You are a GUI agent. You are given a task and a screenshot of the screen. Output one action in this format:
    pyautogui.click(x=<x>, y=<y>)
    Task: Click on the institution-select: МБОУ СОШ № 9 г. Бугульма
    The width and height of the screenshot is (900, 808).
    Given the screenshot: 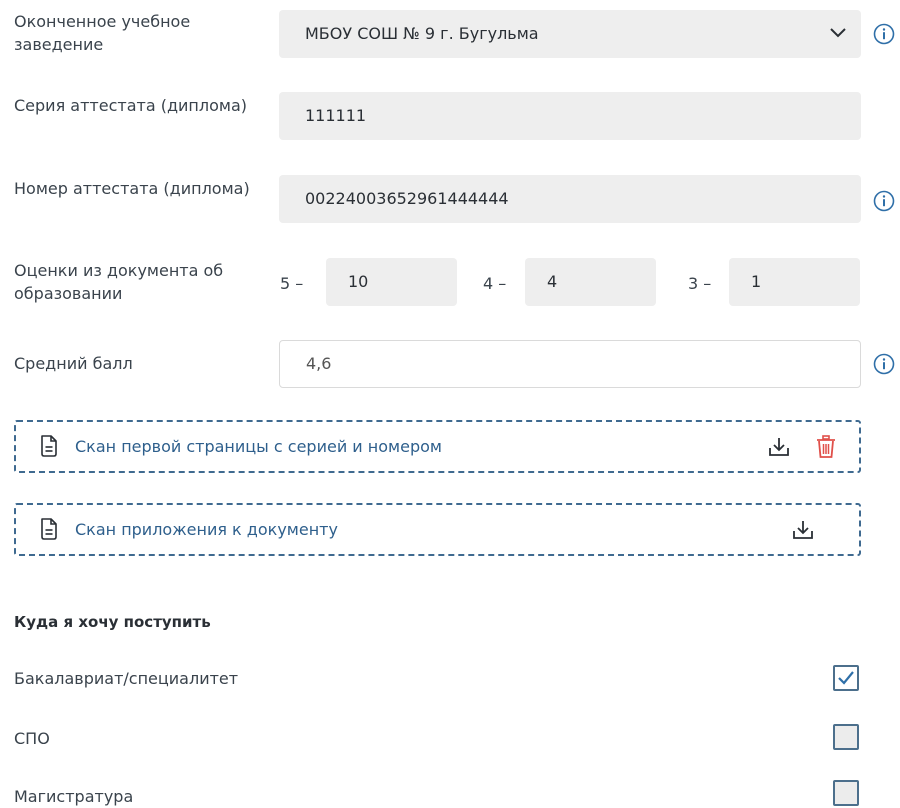 What is the action you would take?
    pyautogui.click(x=570, y=34)
    